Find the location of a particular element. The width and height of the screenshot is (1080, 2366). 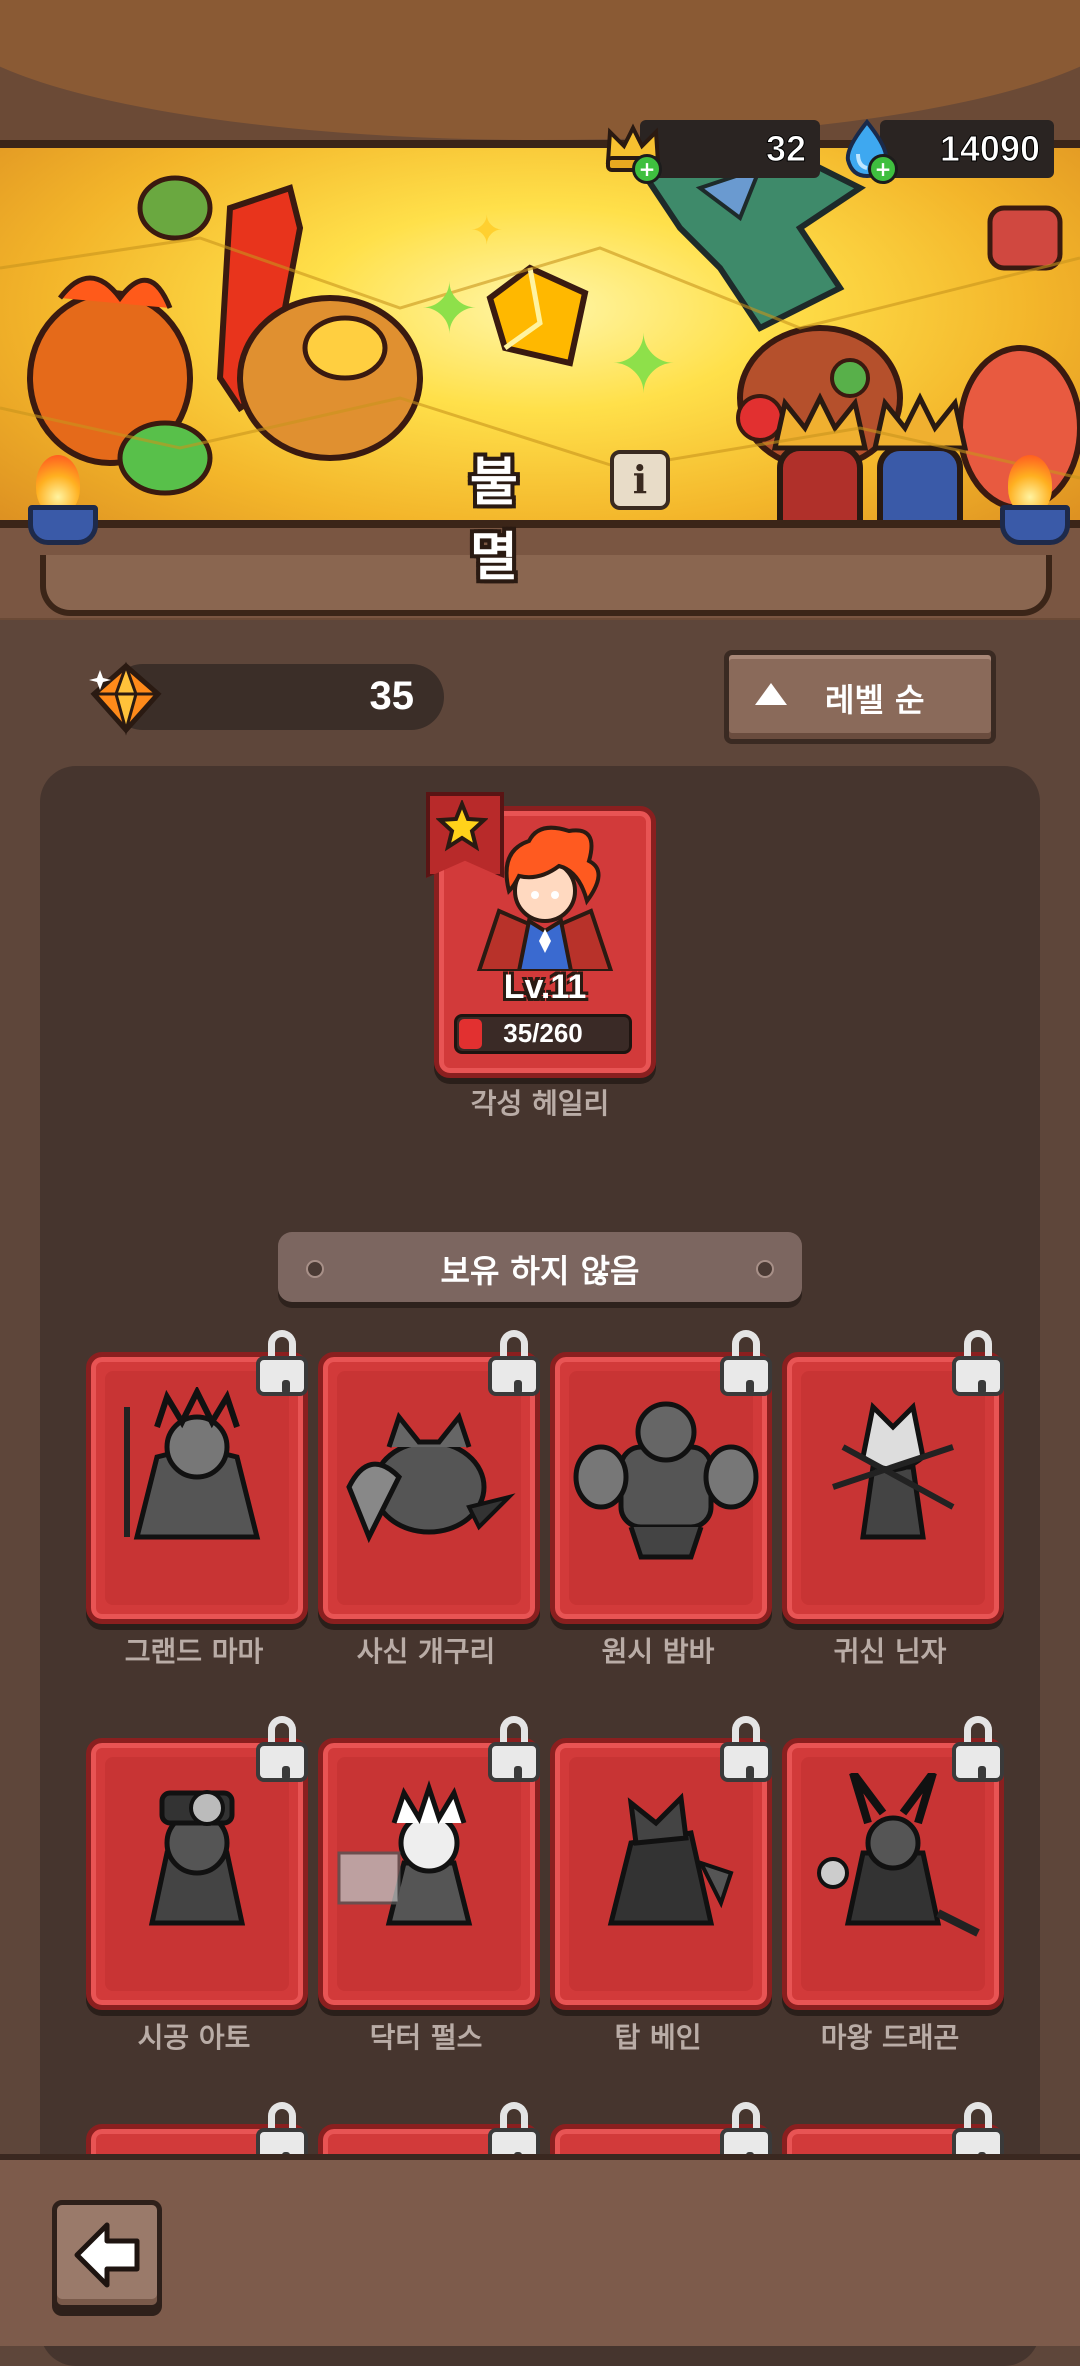

sort-up-arrow-icon is located at coordinates (771, 694).